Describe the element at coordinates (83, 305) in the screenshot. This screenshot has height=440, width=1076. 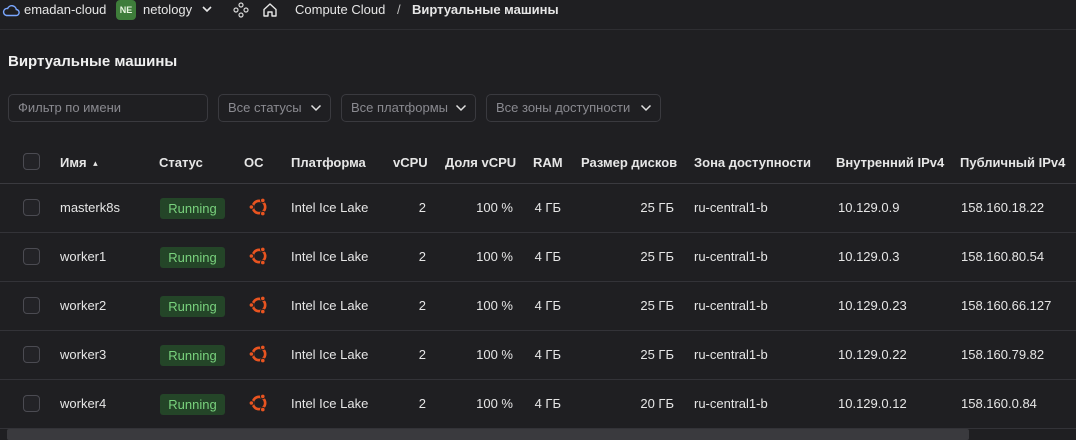
I see `vm-name-link: worker2` at that location.